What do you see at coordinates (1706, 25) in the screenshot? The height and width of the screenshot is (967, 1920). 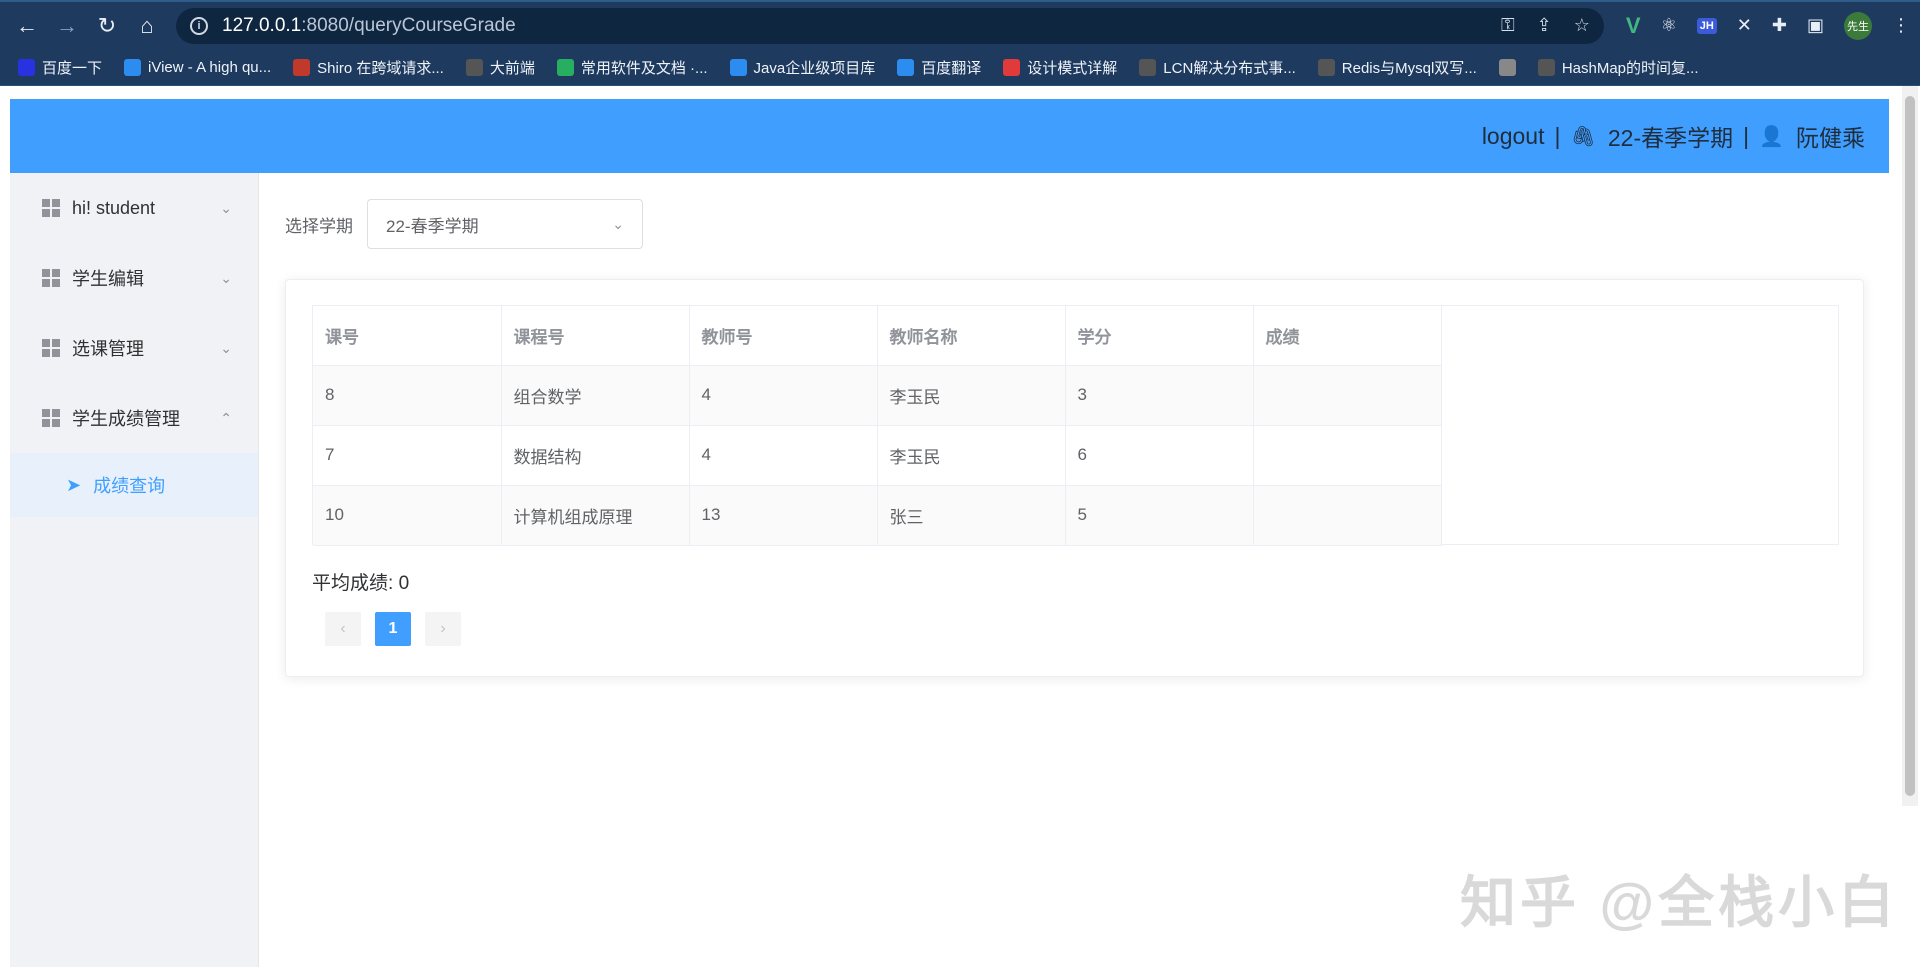 I see `jh-extension-icon: JH` at bounding box center [1706, 25].